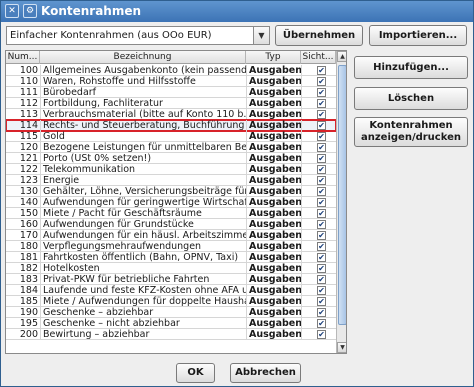 Image resolution: width=474 pixels, height=387 pixels. What do you see at coordinates (171, 158) in the screenshot?
I see `table-row: 121 Porto (USt 0% setzen!) Ausgaben ✔` at bounding box center [171, 158].